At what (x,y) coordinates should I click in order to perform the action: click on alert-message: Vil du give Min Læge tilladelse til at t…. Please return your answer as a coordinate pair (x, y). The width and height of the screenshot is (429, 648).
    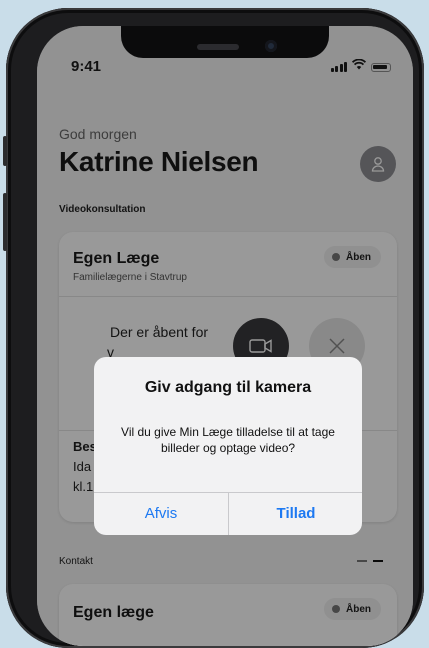
    Looking at the image, I should click on (228, 440).